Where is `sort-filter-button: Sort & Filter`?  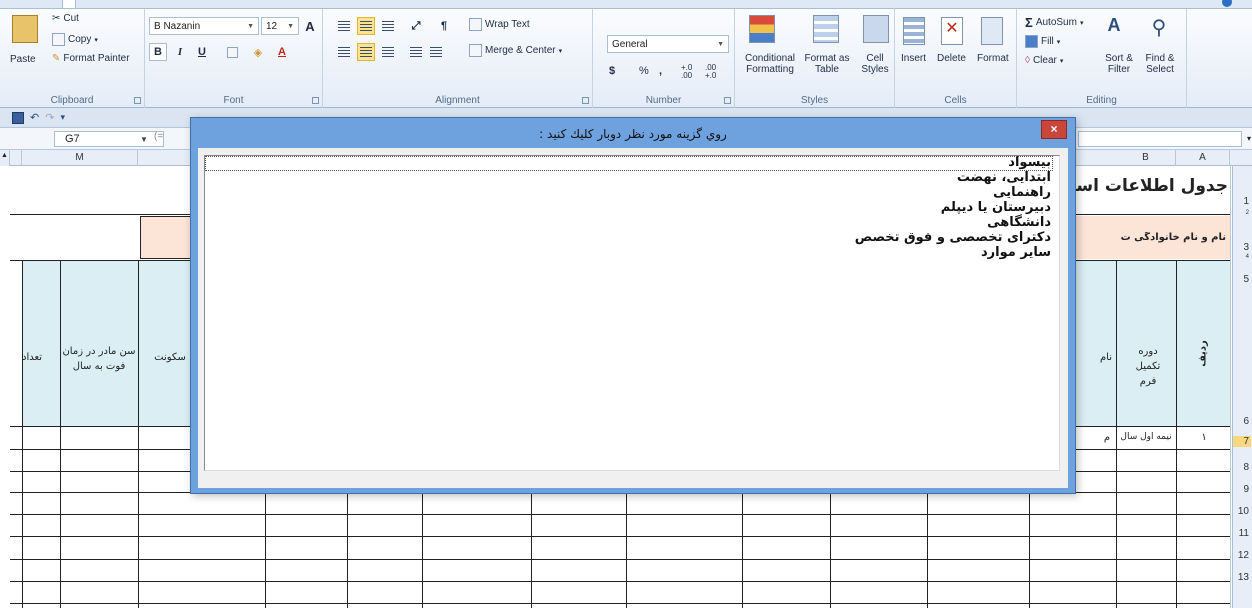
sort-filter-button: Sort & Filter is located at coordinates (1119, 64).